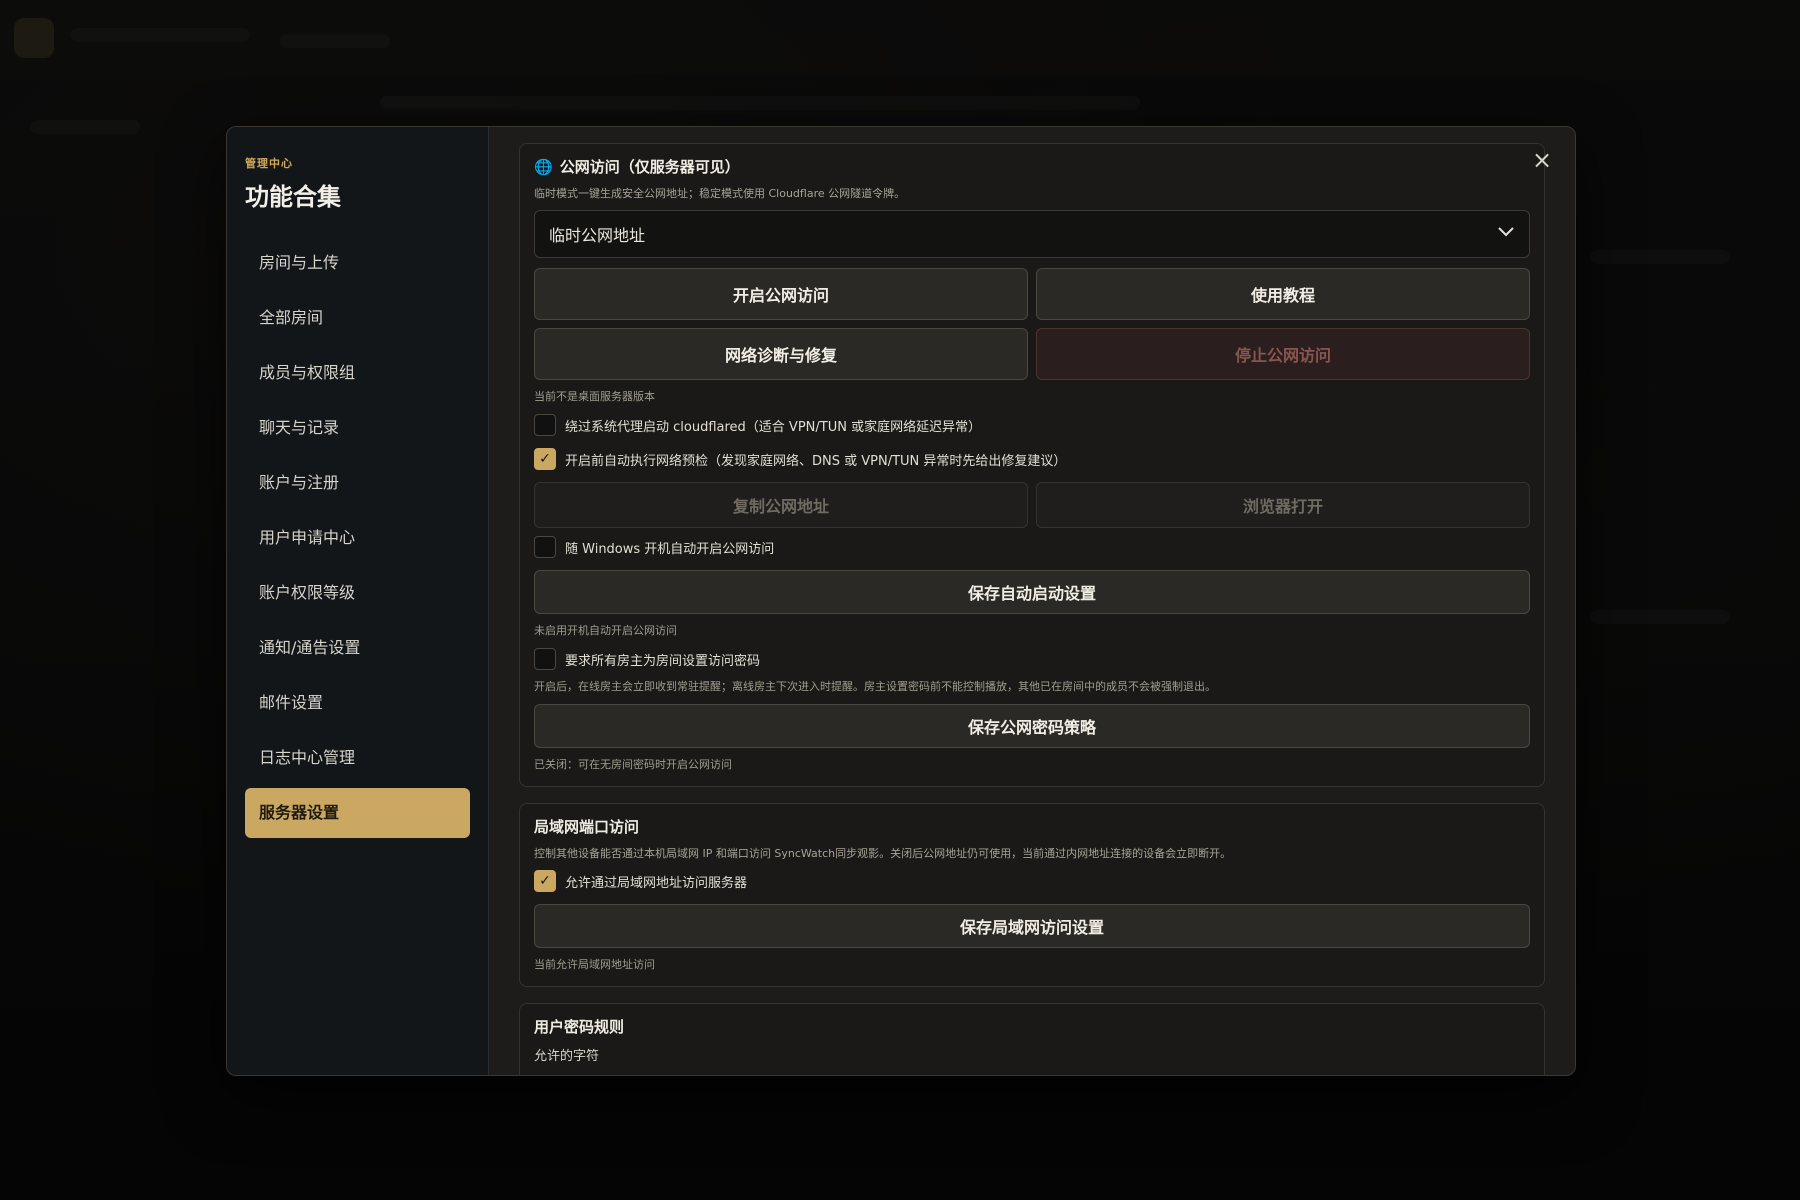  What do you see at coordinates (1032, 294) in the screenshot?
I see `public-actions-row-1: 开启公网访问 使用教程` at bounding box center [1032, 294].